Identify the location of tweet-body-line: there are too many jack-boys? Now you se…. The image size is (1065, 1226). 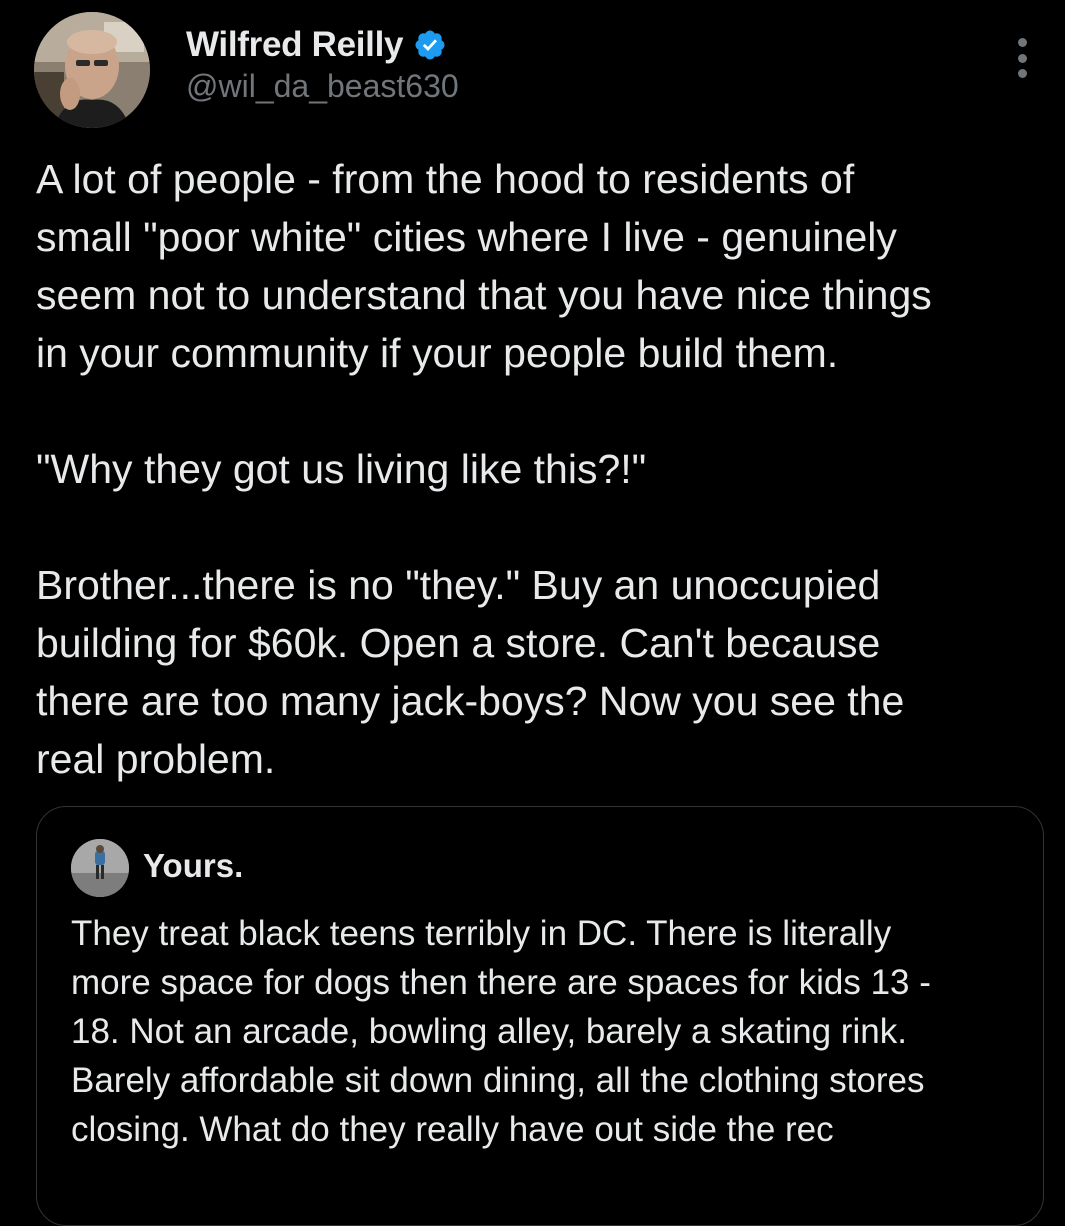
(470, 701).